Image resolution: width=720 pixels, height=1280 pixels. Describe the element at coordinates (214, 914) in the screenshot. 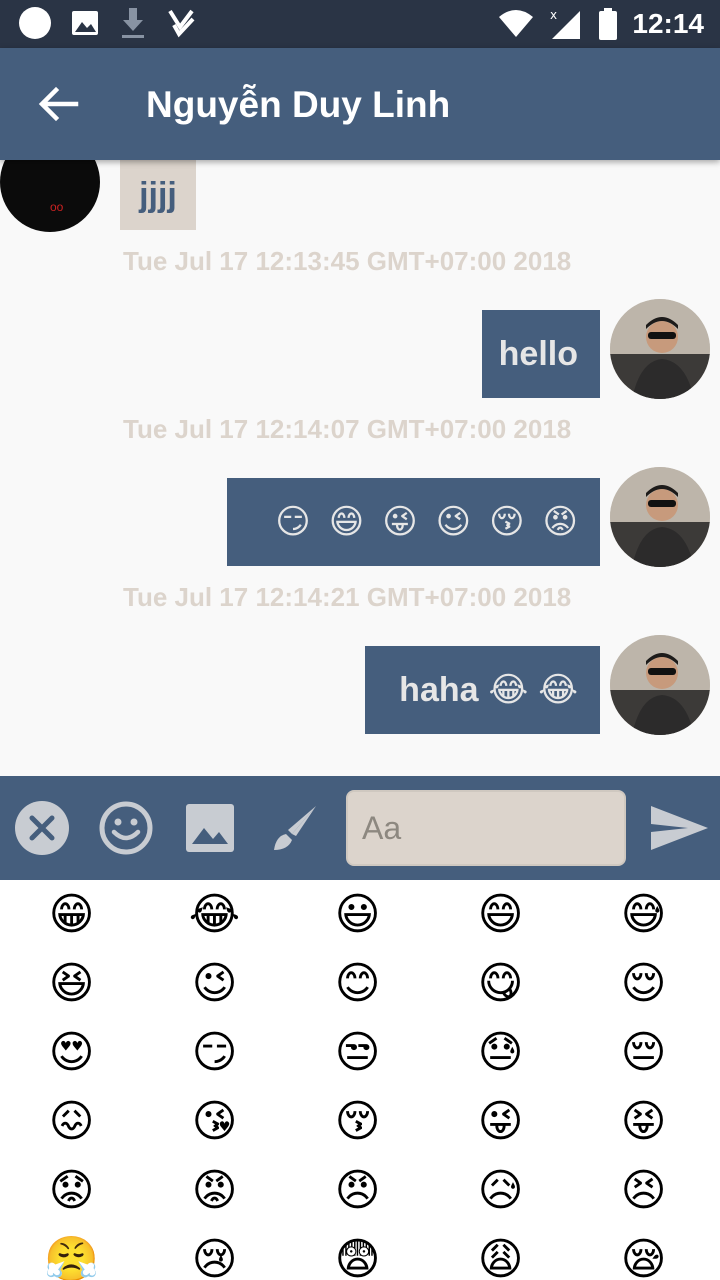

I see `emoji-option: 😂` at that location.